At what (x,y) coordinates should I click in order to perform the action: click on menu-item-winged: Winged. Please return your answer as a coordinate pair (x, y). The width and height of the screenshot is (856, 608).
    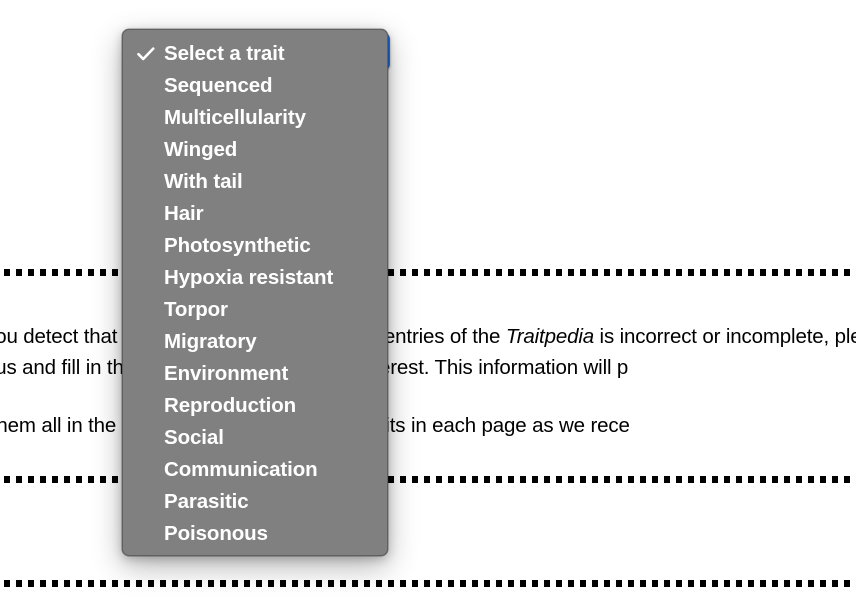
    Looking at the image, I should click on (255, 150).